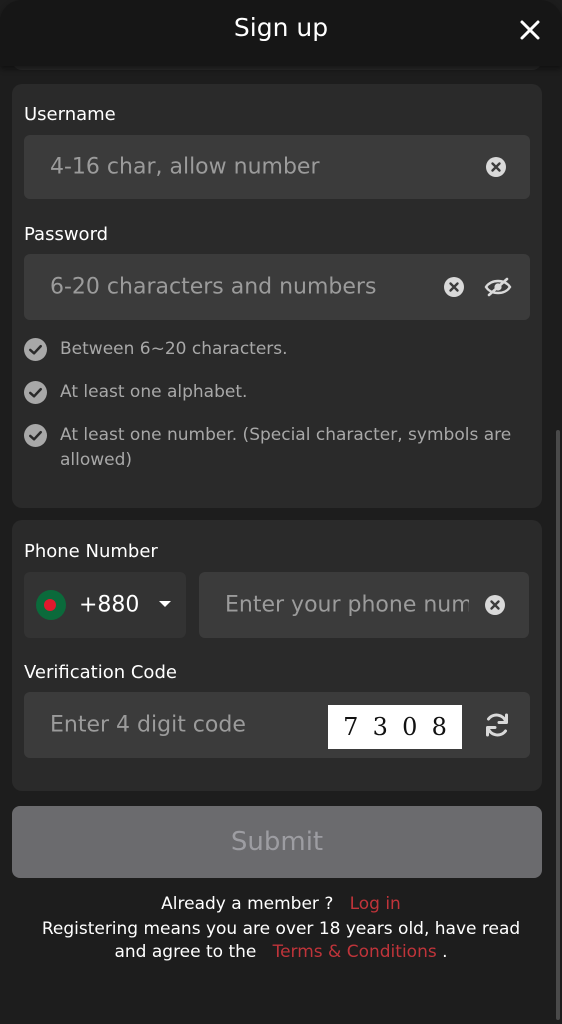  What do you see at coordinates (51, 605) in the screenshot?
I see `flag-bangladesh-icon` at bounding box center [51, 605].